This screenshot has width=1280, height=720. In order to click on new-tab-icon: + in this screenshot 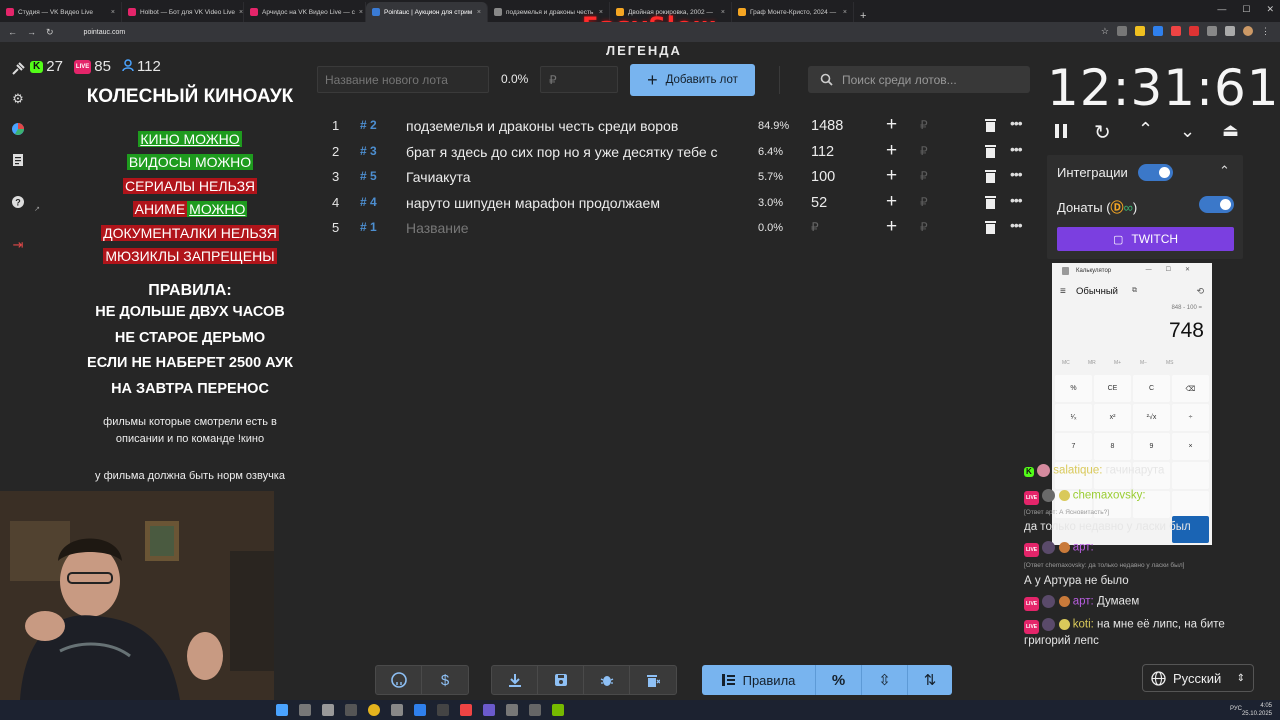, I will do `click(863, 16)`.